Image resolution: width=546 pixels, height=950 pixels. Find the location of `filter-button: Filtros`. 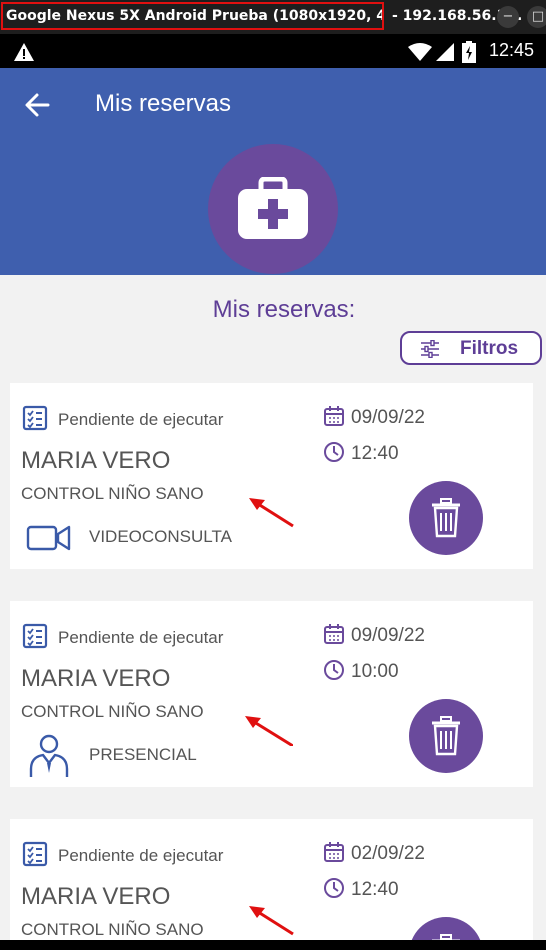

filter-button: Filtros is located at coordinates (471, 348).